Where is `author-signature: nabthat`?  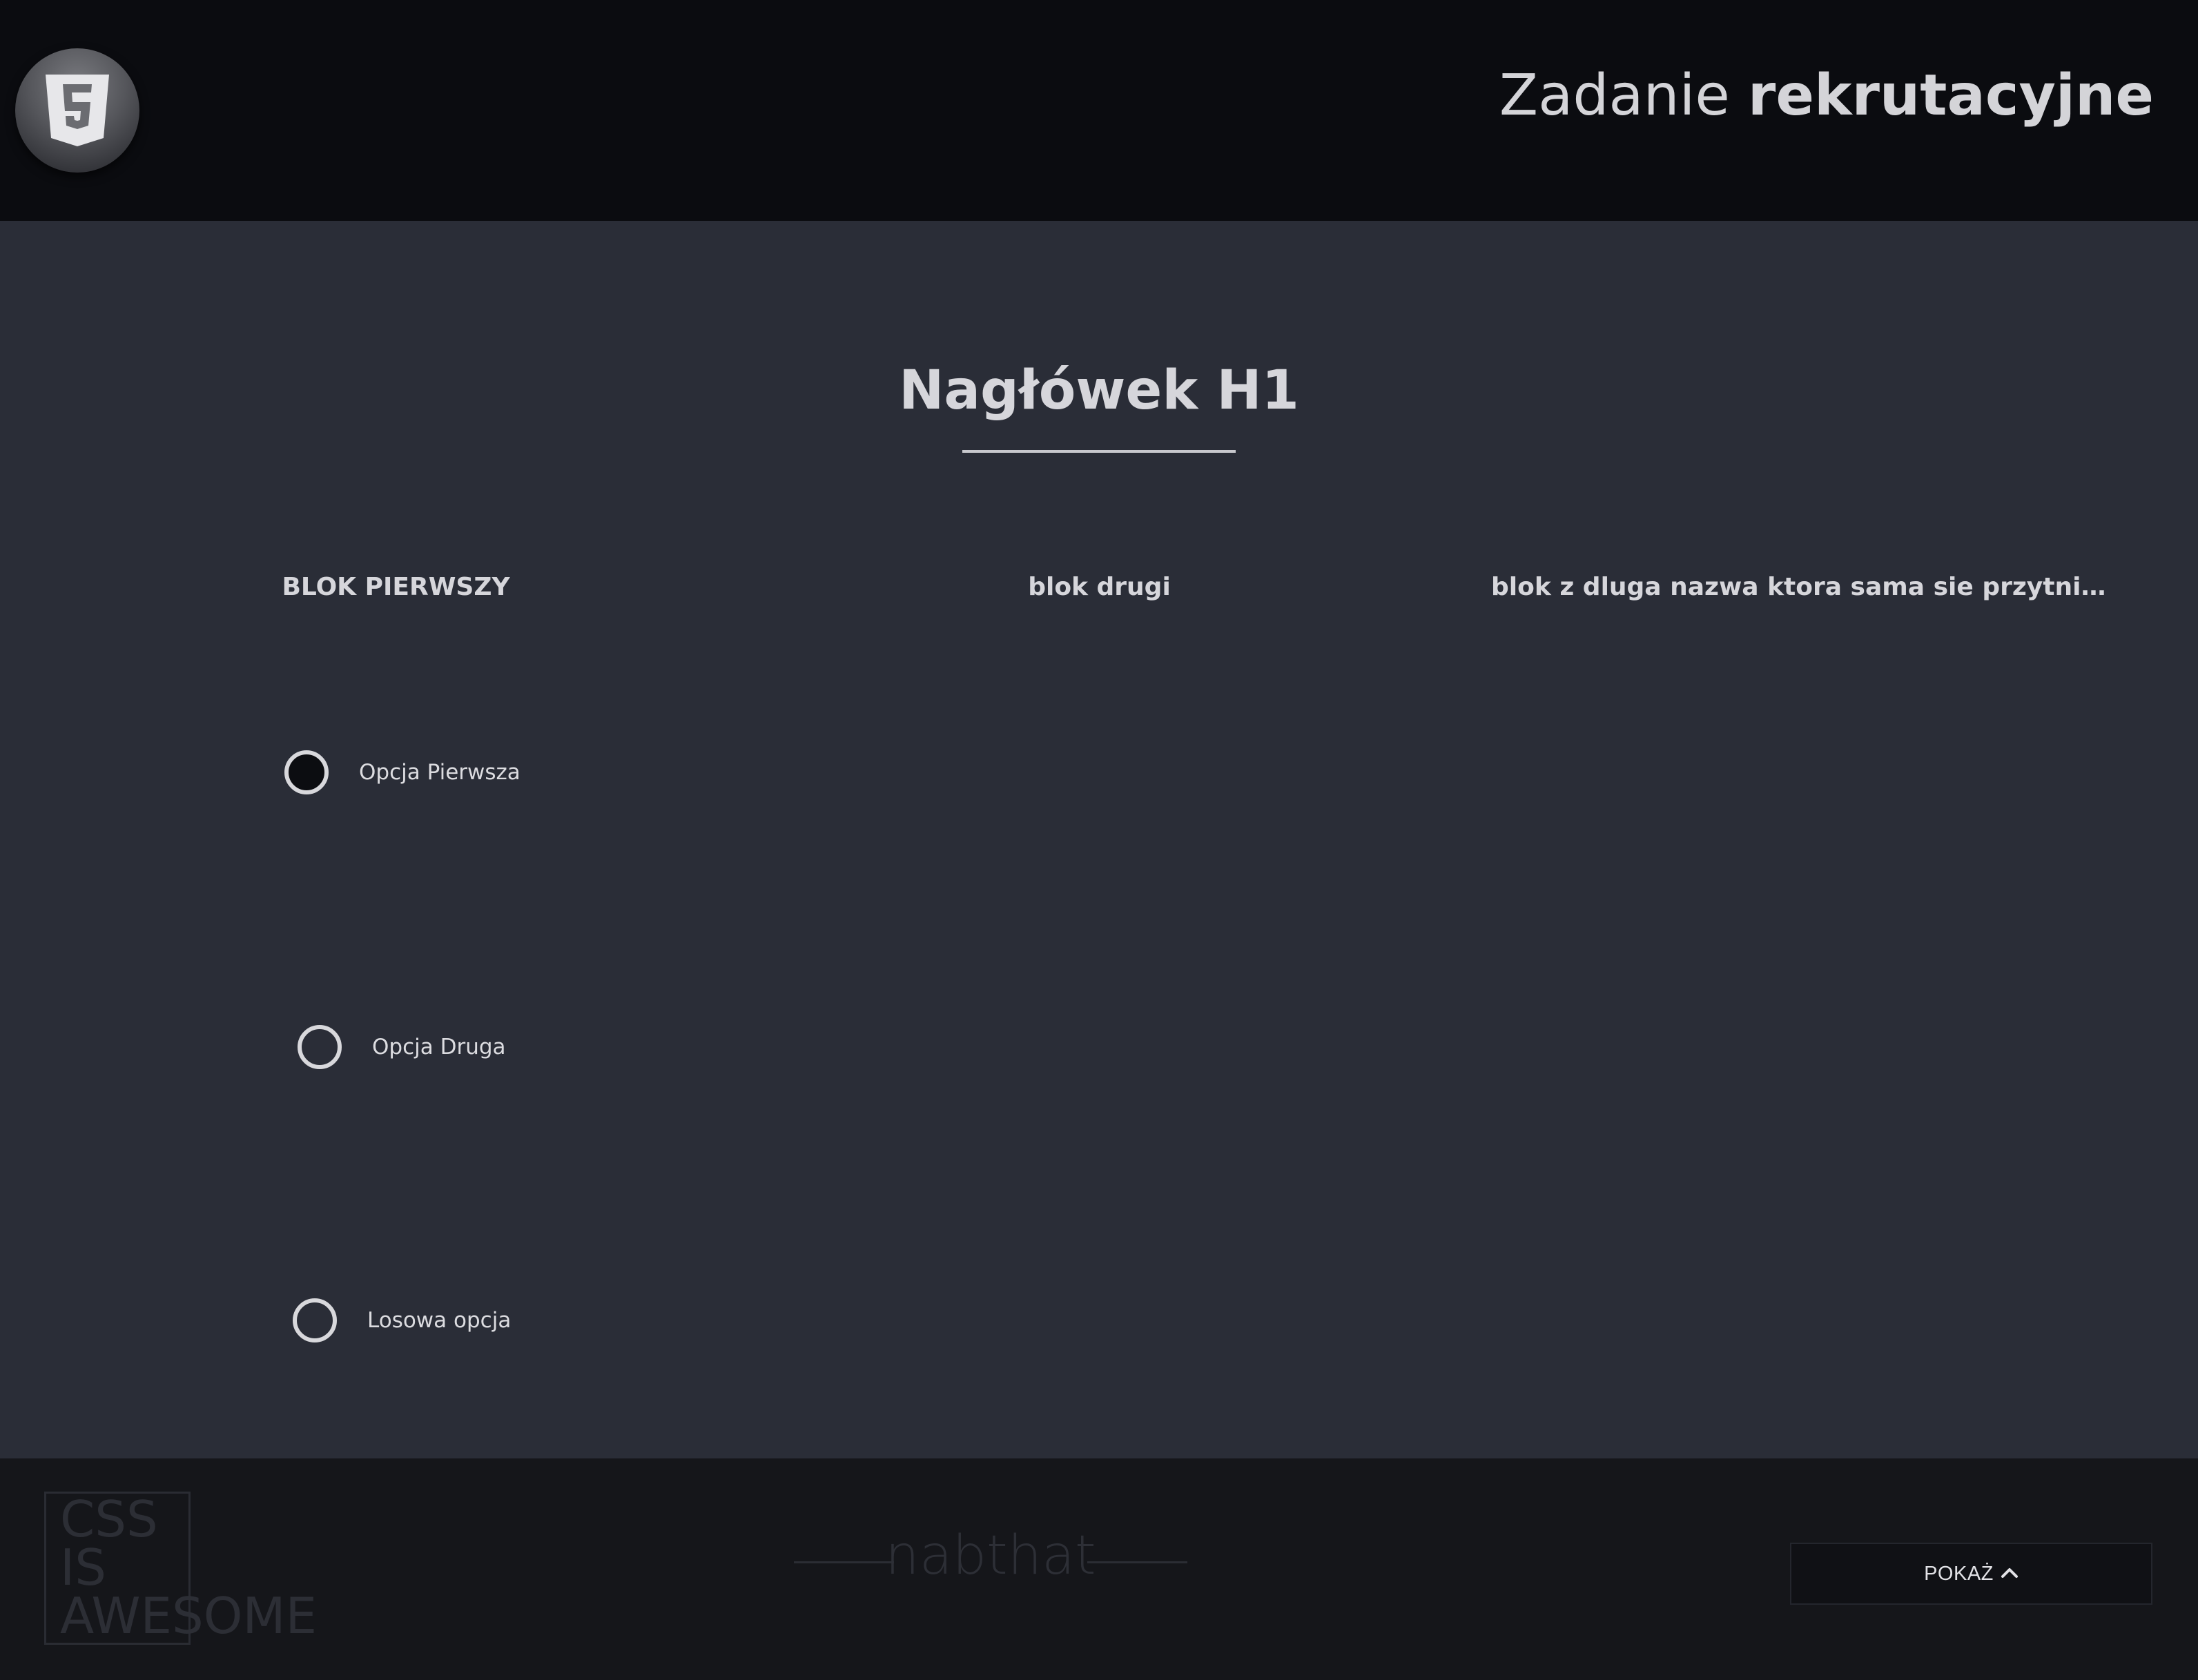 author-signature: nabthat is located at coordinates (990, 1556).